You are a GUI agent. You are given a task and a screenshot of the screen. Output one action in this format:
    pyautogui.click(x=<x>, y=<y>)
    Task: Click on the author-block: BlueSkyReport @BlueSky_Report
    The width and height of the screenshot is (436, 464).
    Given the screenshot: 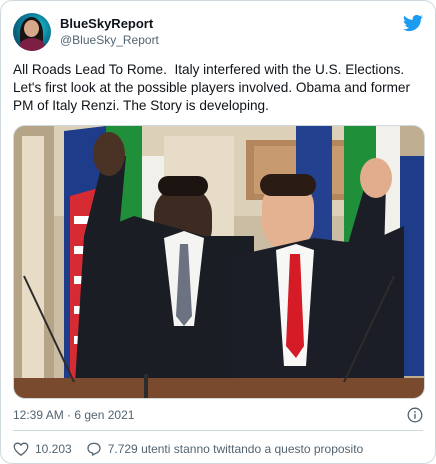 What is the action you would take?
    pyautogui.click(x=109, y=32)
    